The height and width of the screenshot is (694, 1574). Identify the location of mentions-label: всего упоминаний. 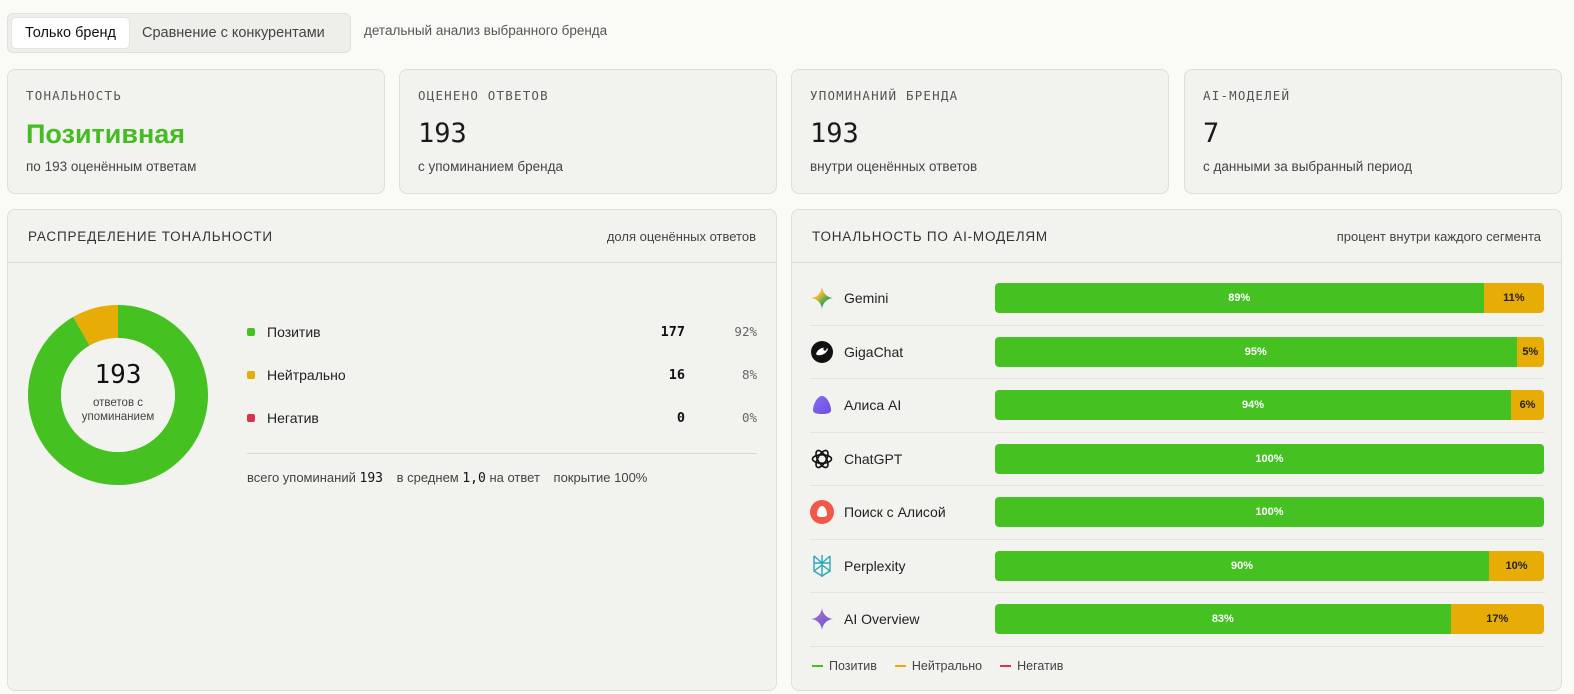
(301, 477).